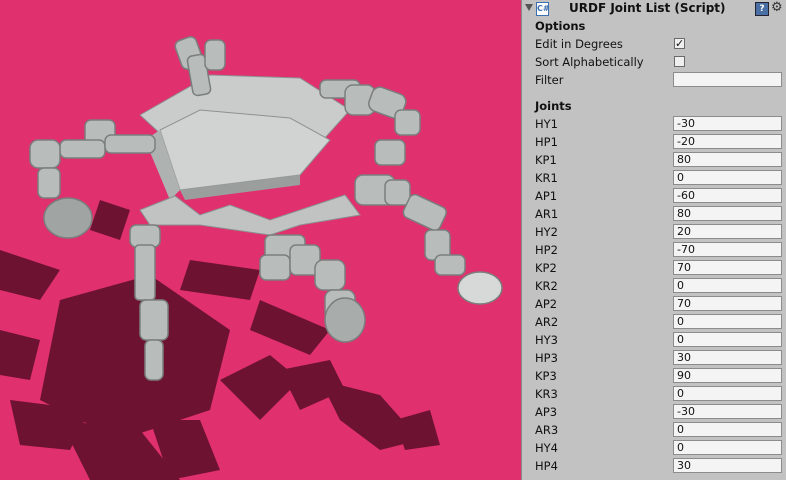 The height and width of the screenshot is (480, 786). I want to click on joint-row: AR3, so click(654, 430).